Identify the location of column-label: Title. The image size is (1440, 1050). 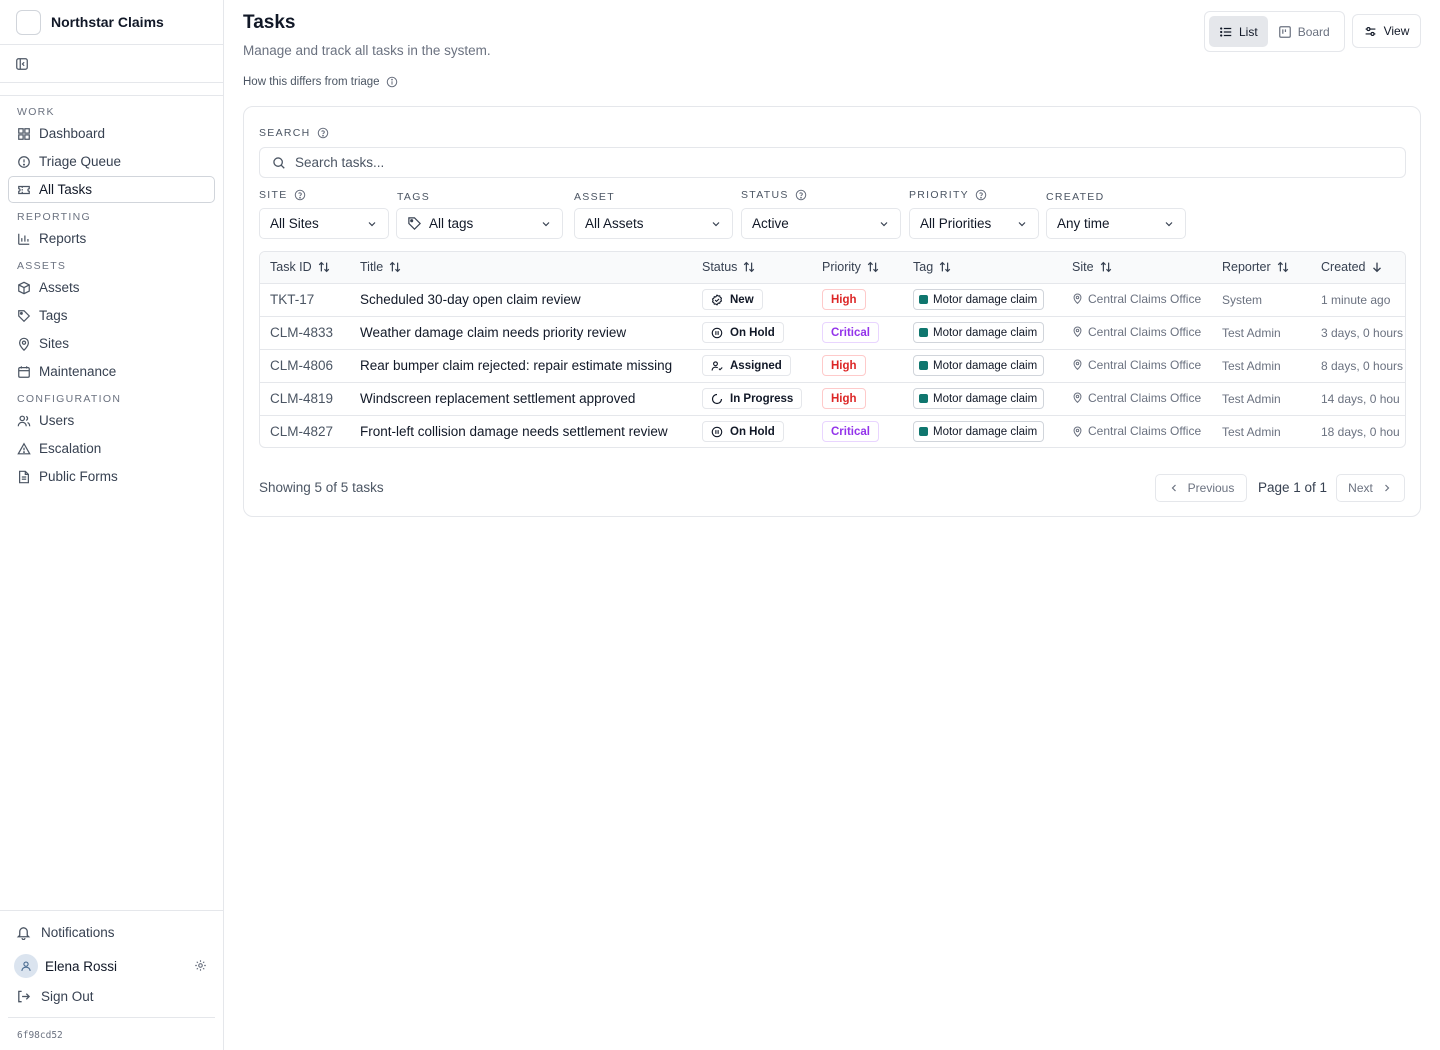
(372, 267).